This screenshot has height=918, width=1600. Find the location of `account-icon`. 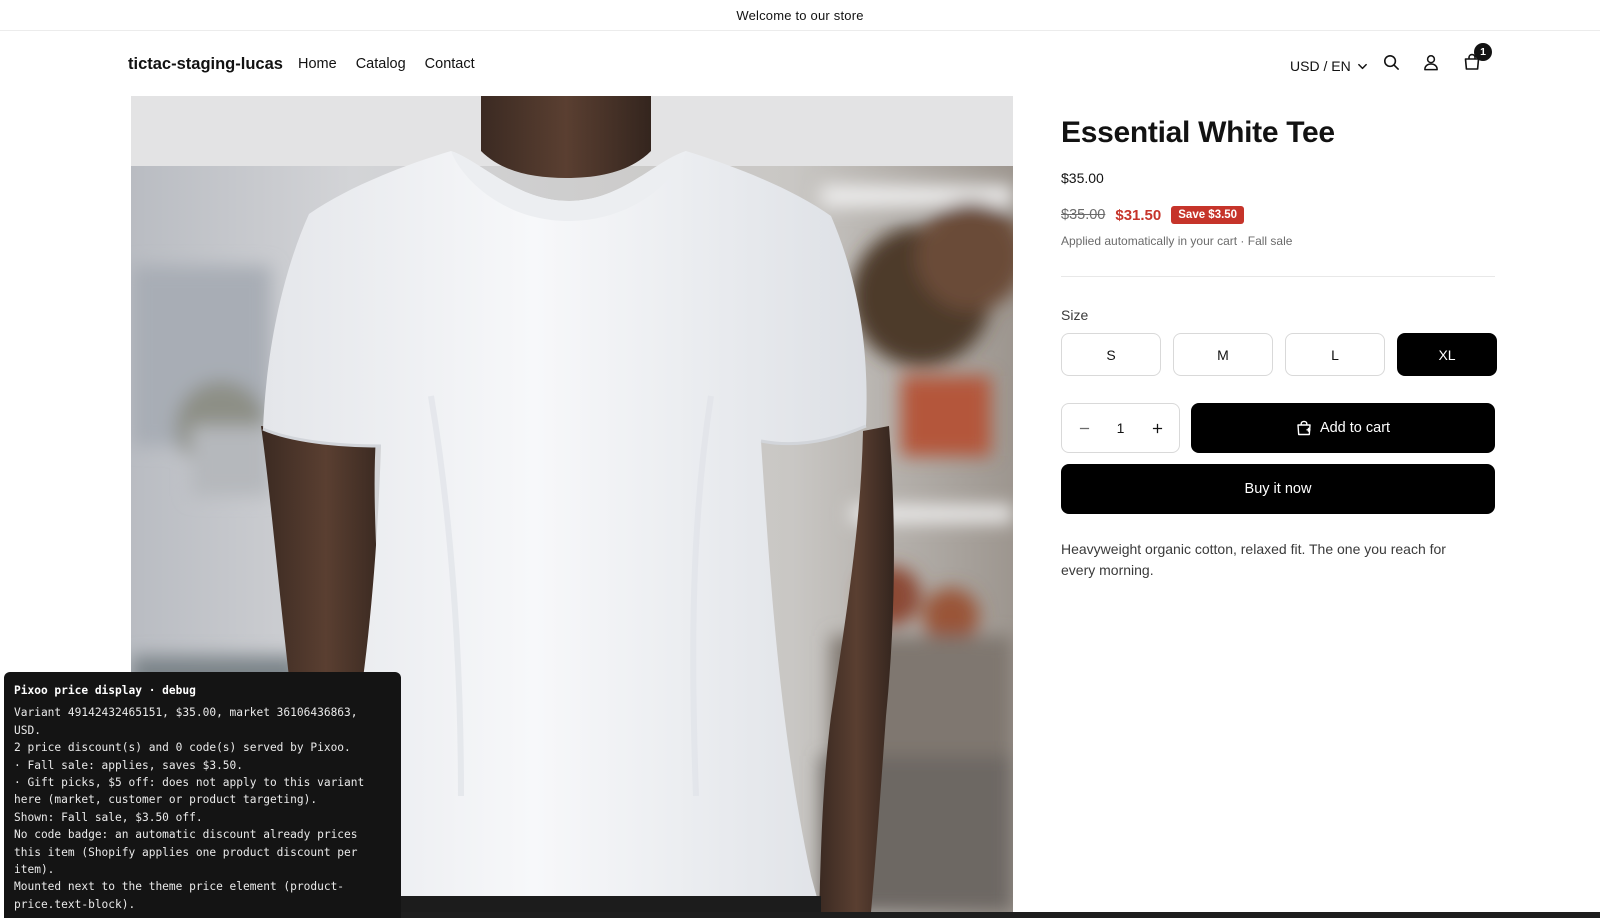

account-icon is located at coordinates (1431, 62).